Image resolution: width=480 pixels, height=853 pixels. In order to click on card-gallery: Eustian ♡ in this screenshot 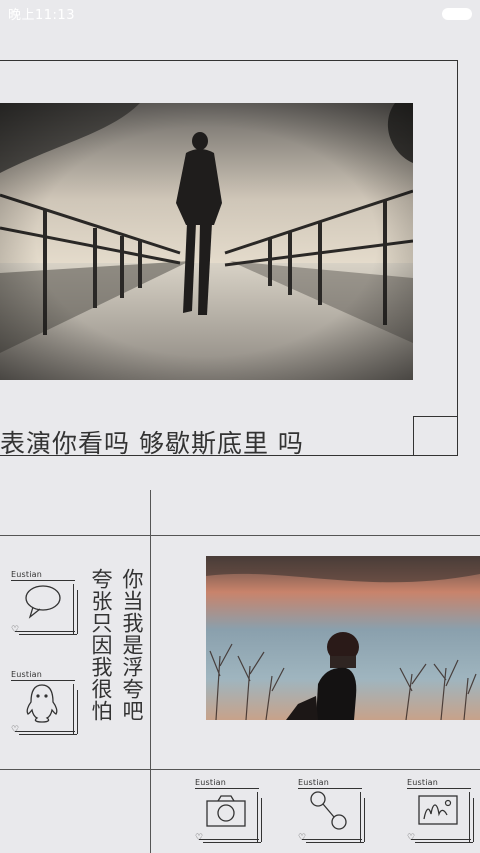, I will do `click(440, 810)`.